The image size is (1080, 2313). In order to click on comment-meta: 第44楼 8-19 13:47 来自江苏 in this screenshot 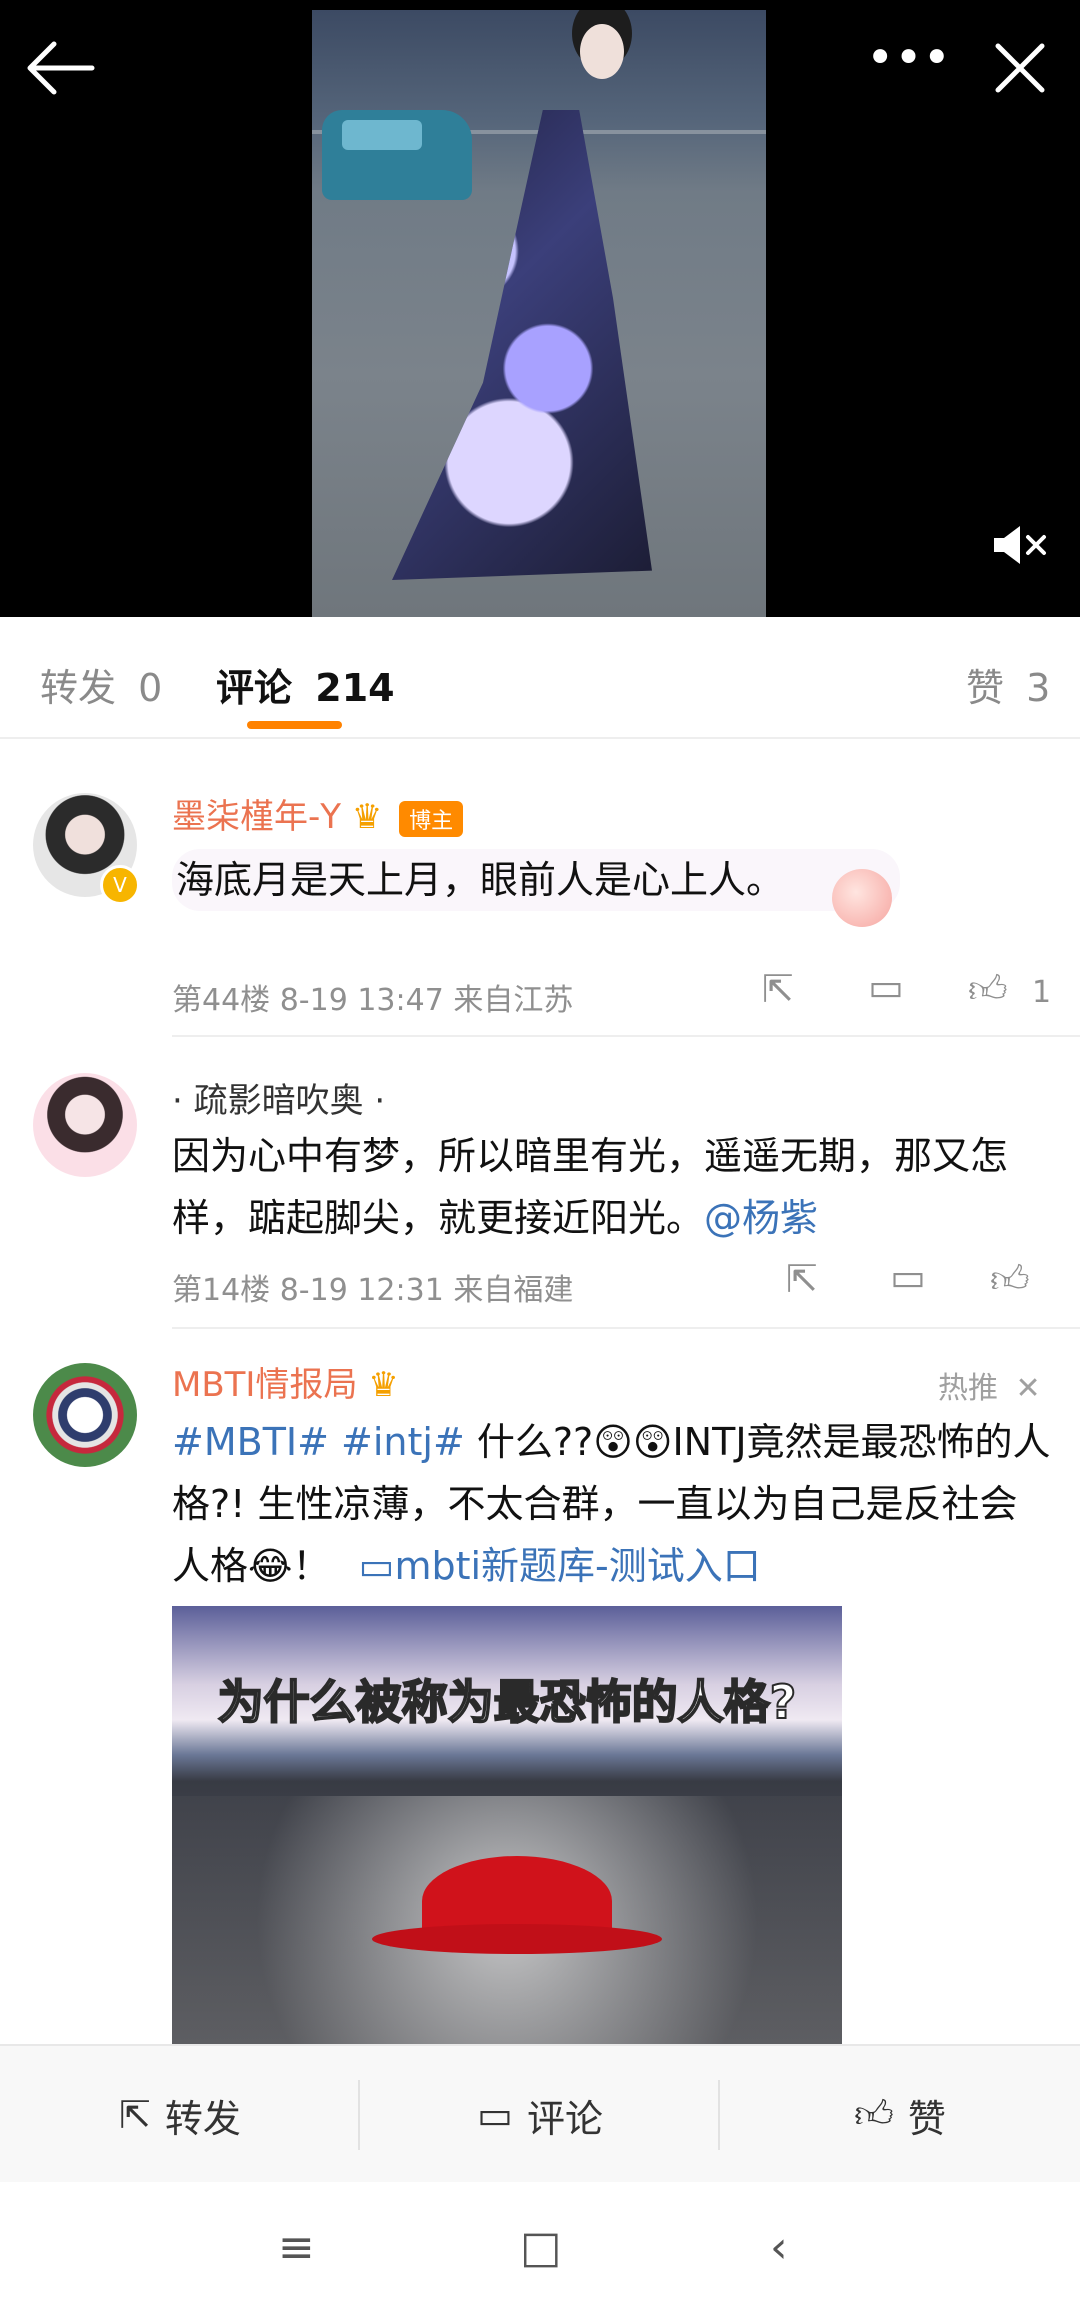, I will do `click(373, 1000)`.